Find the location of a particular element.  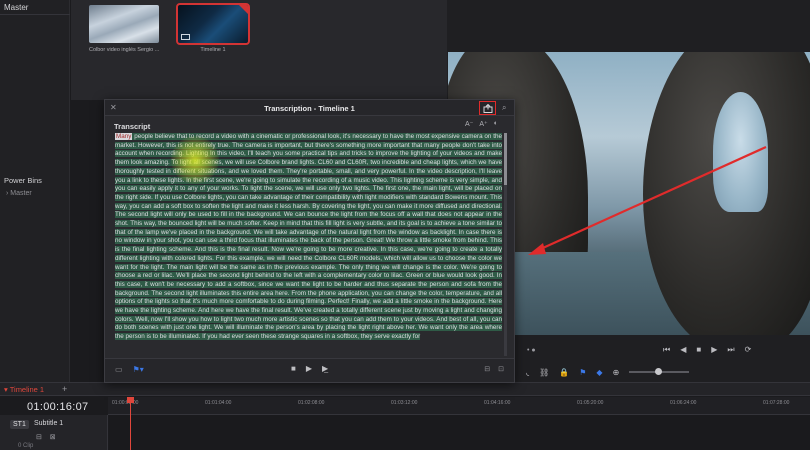

bin-master: Master is located at coordinates (16, 7).